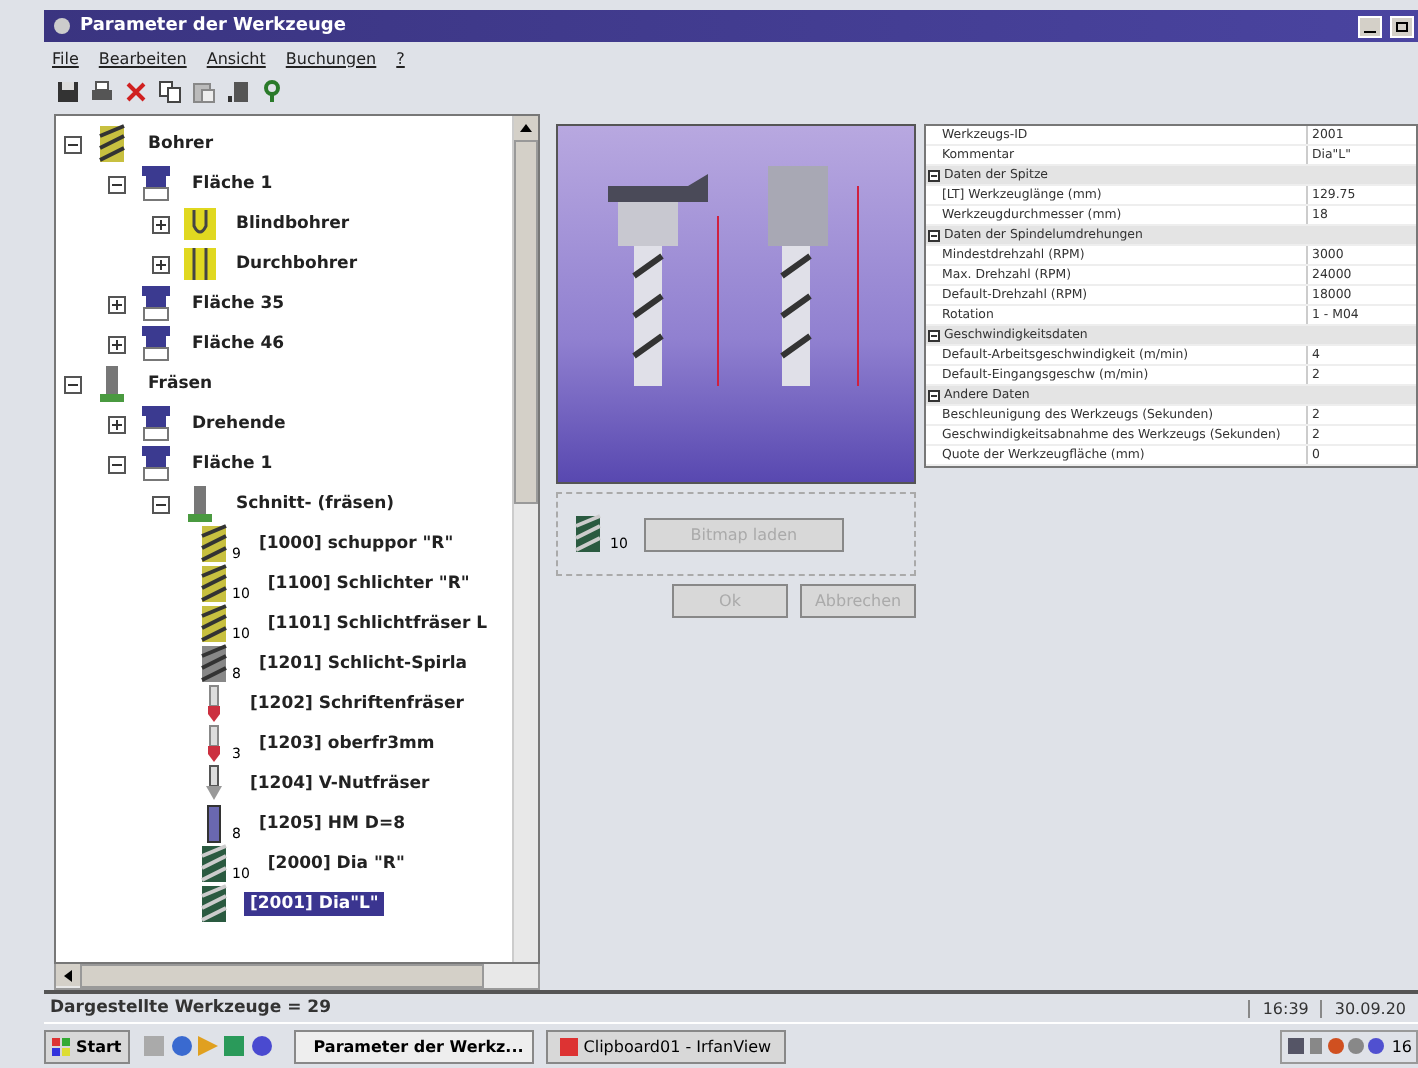 This screenshot has width=1418, height=1068. I want to click on horizontal-scrollbar, so click(297, 977).